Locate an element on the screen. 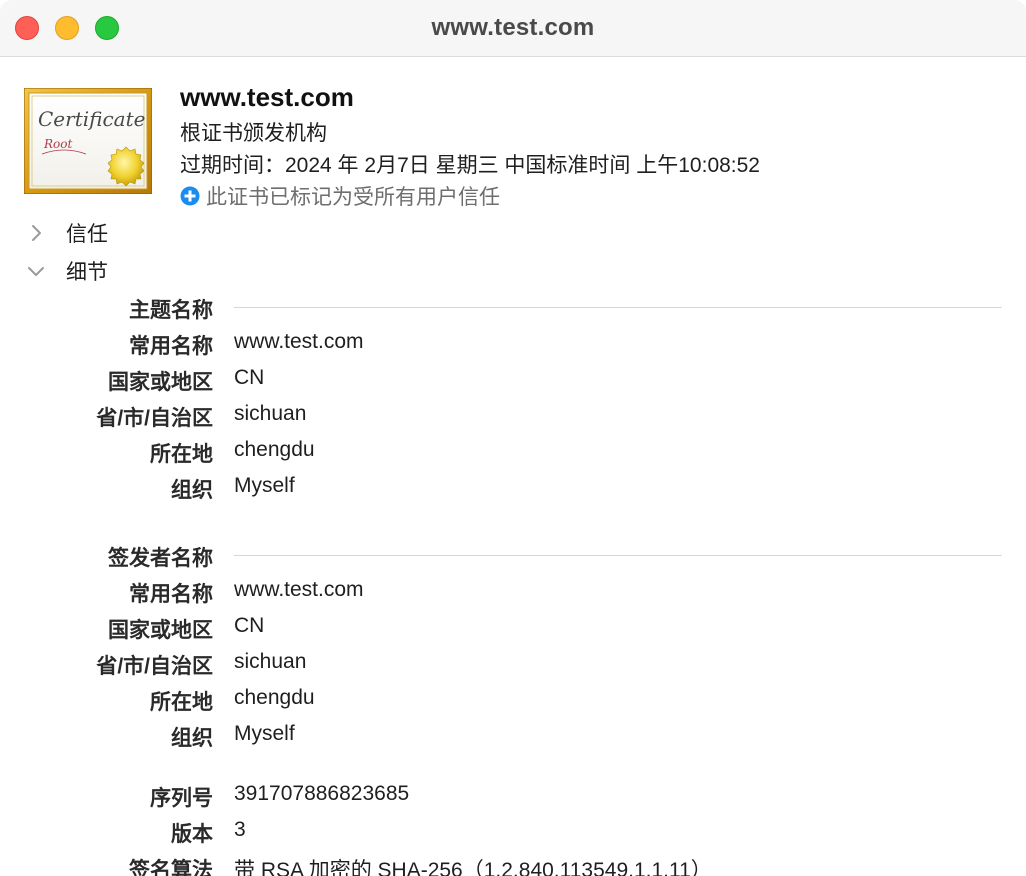 The height and width of the screenshot is (876, 1026). issuer-province-label: 省/市/自治区 is located at coordinates (154, 666).